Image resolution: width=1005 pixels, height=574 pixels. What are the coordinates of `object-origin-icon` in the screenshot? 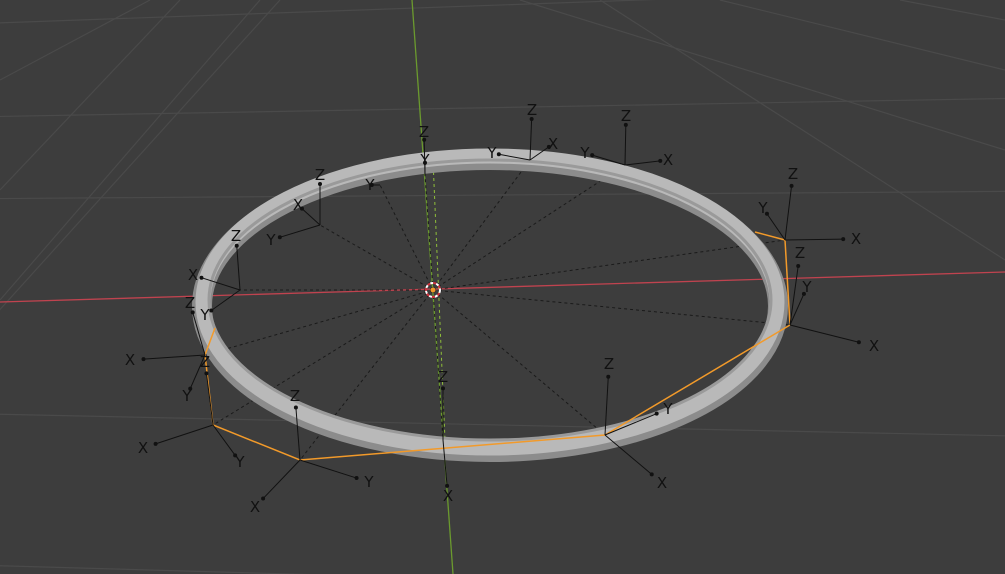 It's located at (433, 290).